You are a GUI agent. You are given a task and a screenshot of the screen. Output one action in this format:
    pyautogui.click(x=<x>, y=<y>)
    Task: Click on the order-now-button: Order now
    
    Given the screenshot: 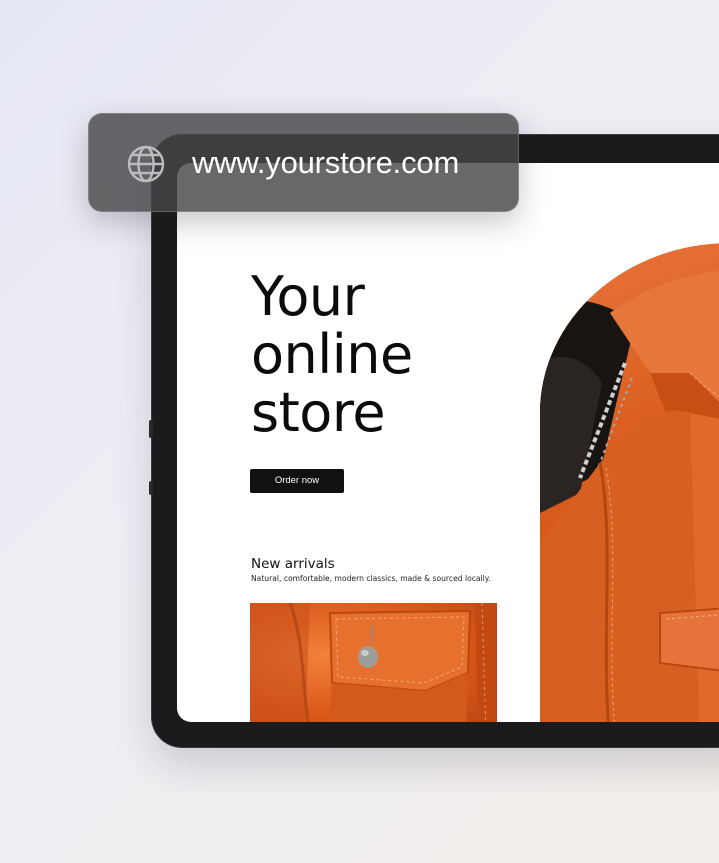 What is the action you would take?
    pyautogui.click(x=297, y=481)
    